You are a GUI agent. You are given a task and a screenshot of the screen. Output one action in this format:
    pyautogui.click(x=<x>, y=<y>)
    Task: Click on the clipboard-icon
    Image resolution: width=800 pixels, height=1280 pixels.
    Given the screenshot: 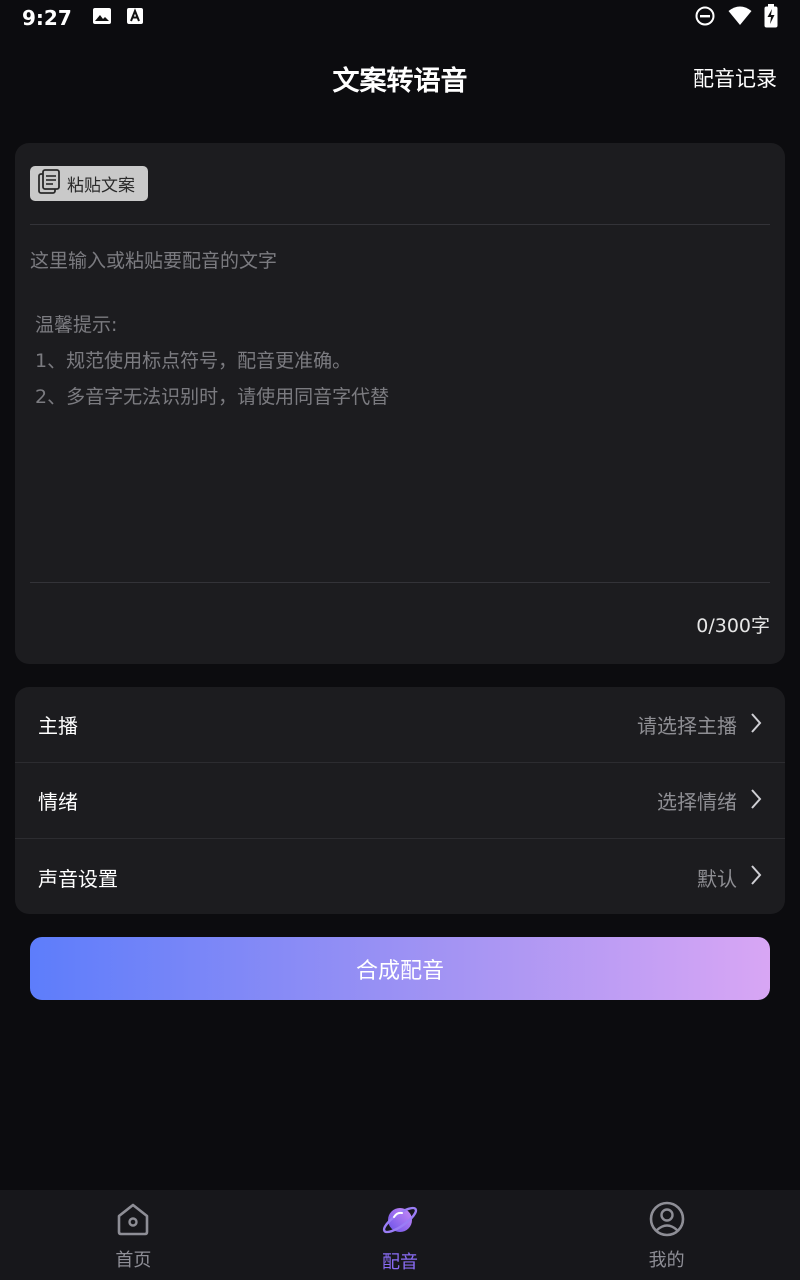 What is the action you would take?
    pyautogui.click(x=49, y=184)
    